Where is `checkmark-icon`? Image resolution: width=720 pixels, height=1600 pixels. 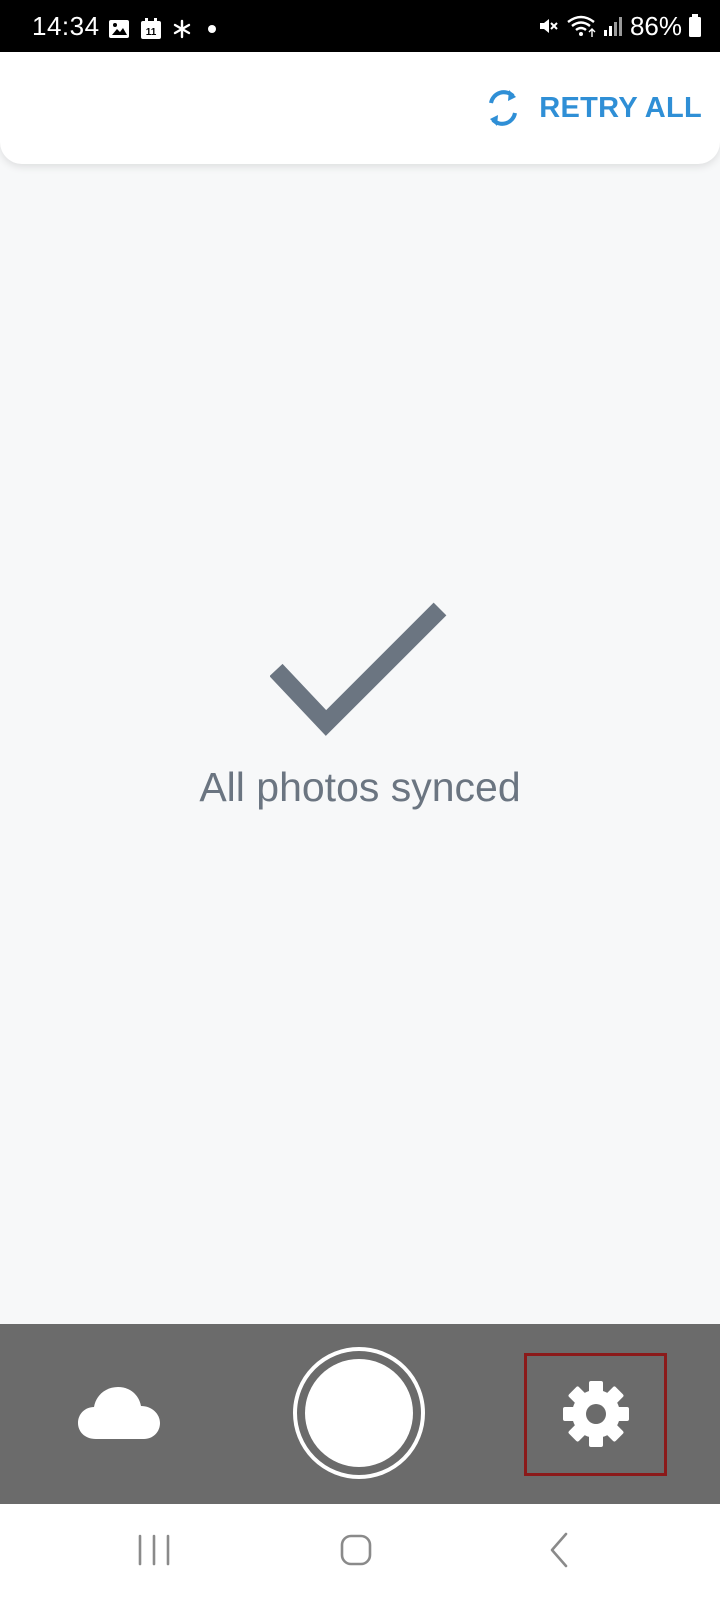 checkmark-icon is located at coordinates (358, 669).